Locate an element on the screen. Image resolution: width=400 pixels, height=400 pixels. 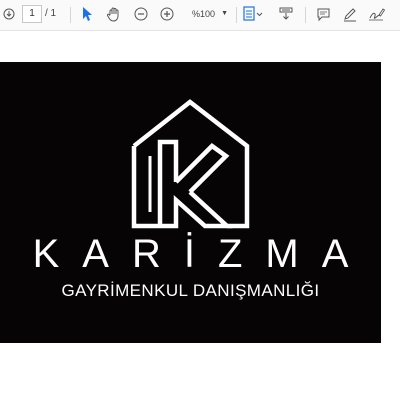
brand-name: KARİZMA is located at coordinates (202, 254).